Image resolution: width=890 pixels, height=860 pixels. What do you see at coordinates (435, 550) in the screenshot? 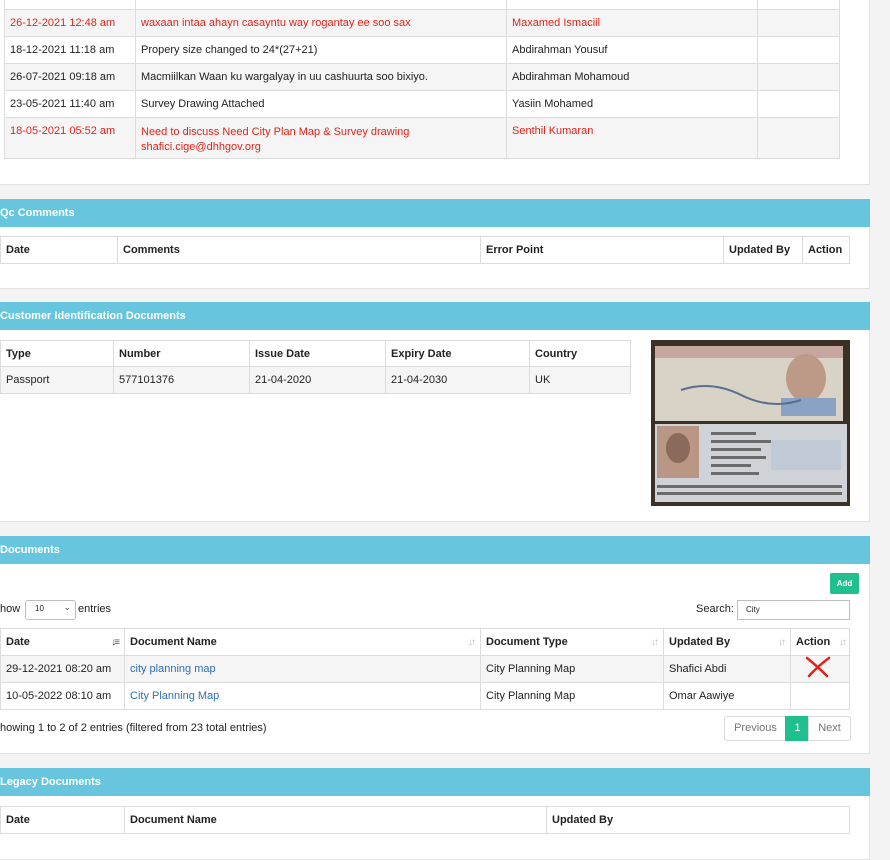
I see `docs-header: Documents` at bounding box center [435, 550].